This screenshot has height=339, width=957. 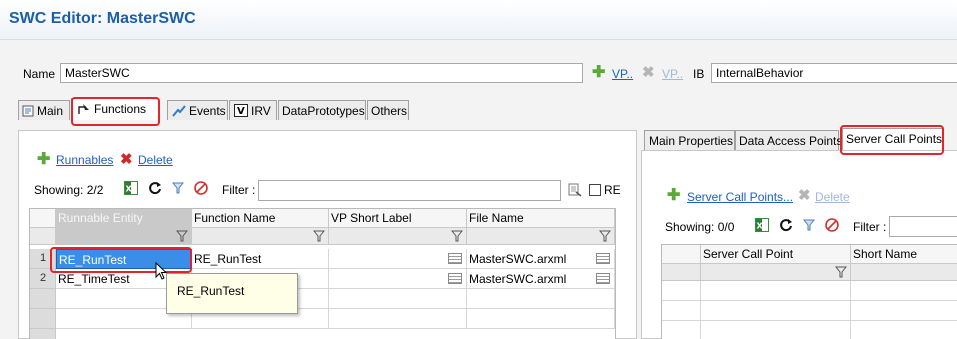 What do you see at coordinates (261, 110) in the screenshot?
I see `tab-irv-label: IRV` at bounding box center [261, 110].